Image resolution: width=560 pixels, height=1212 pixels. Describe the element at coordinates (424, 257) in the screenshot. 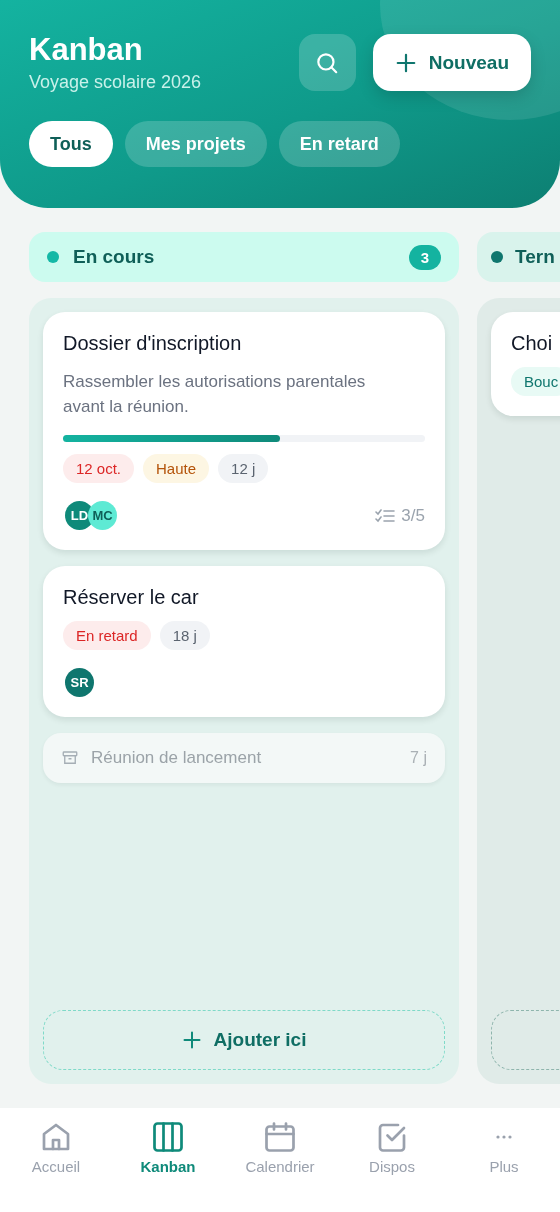

I see `count-badge: 3` at that location.